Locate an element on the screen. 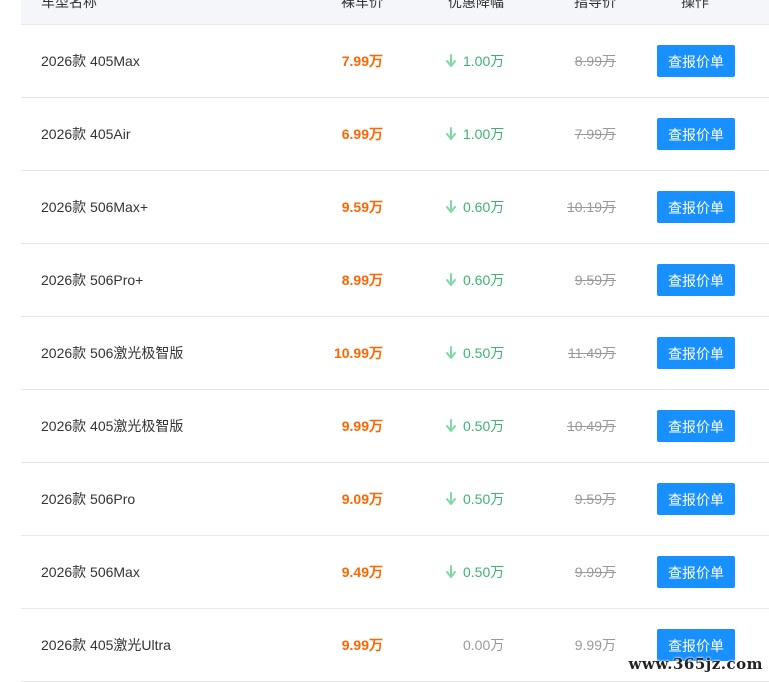  bare-price: 6.99万 is located at coordinates (362, 134).